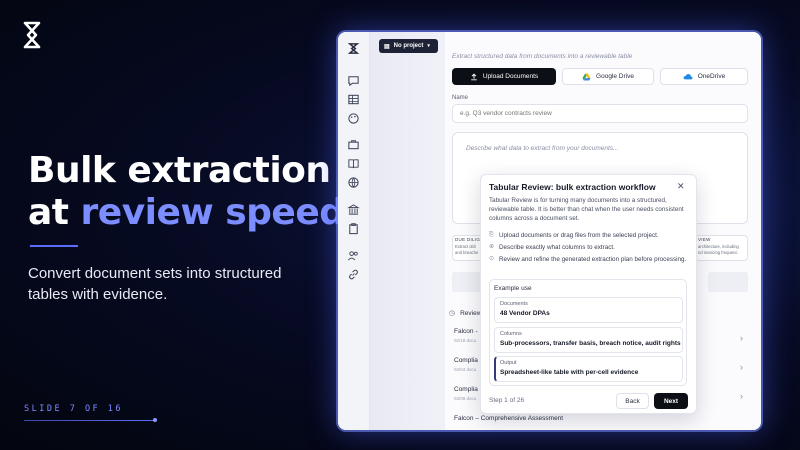 This screenshot has height=450, width=800. What do you see at coordinates (353, 118) in the screenshot?
I see `palette-icon` at bounding box center [353, 118].